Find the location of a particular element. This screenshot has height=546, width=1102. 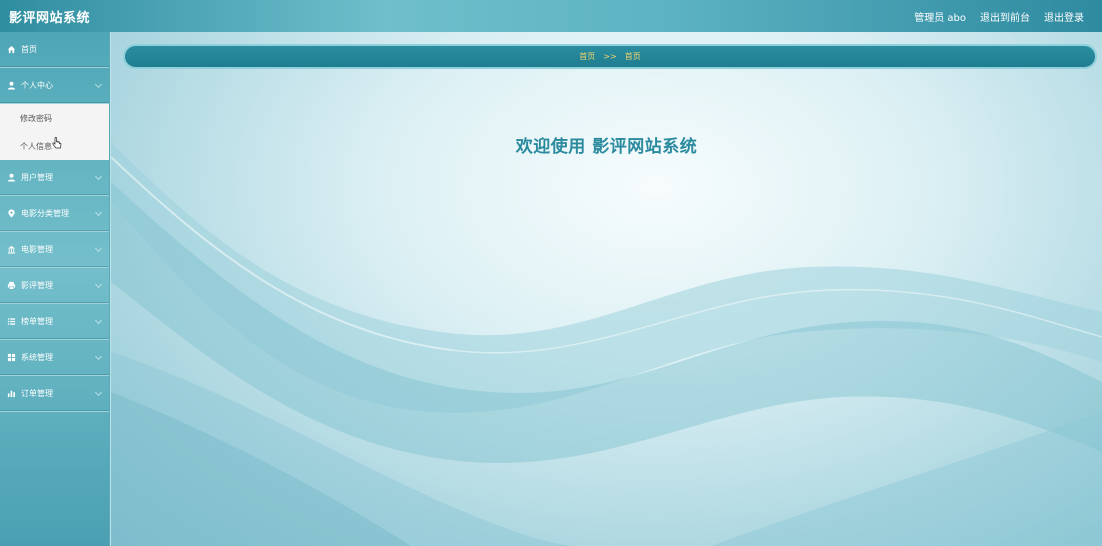

home-icon is located at coordinates (11, 49).